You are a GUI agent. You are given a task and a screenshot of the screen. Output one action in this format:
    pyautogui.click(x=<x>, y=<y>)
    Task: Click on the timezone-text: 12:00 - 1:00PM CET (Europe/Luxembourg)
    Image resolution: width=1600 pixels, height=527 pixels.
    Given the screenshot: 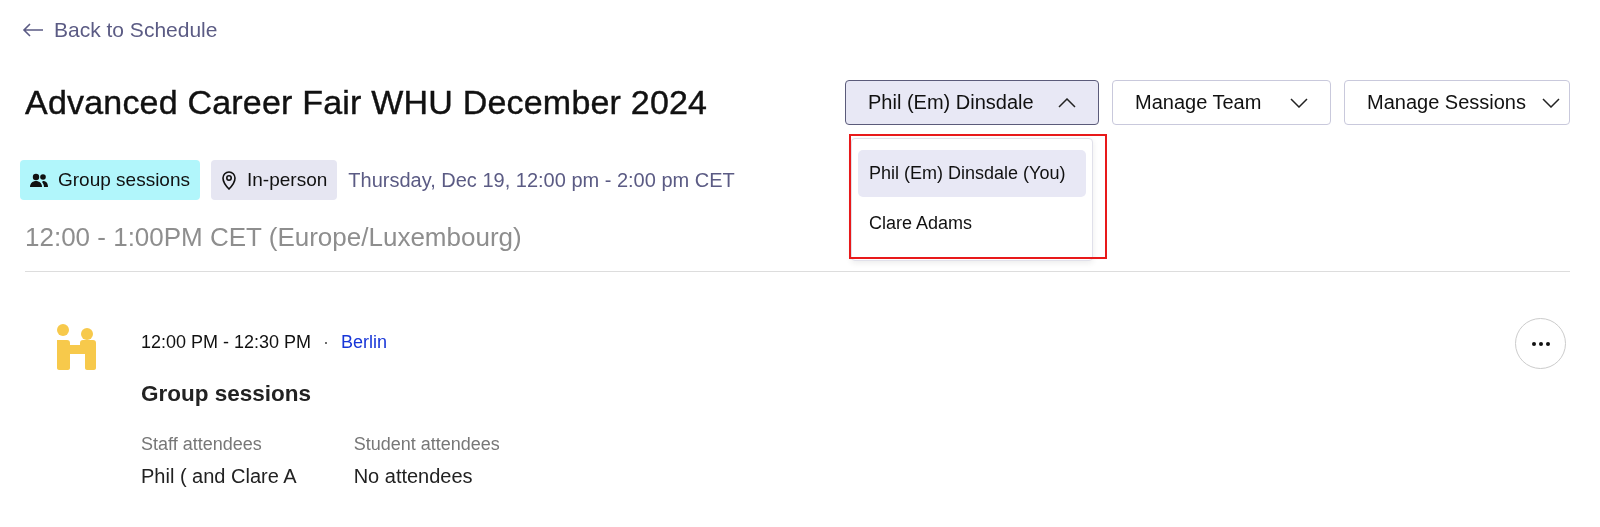 What is the action you would take?
    pyautogui.click(x=273, y=237)
    